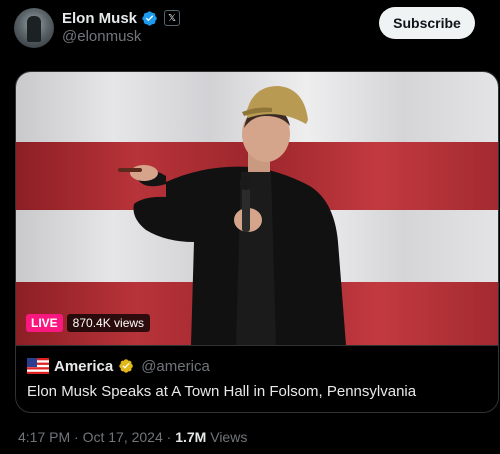  Describe the element at coordinates (190, 437) in the screenshot. I see `views-count: 1.7M` at that location.